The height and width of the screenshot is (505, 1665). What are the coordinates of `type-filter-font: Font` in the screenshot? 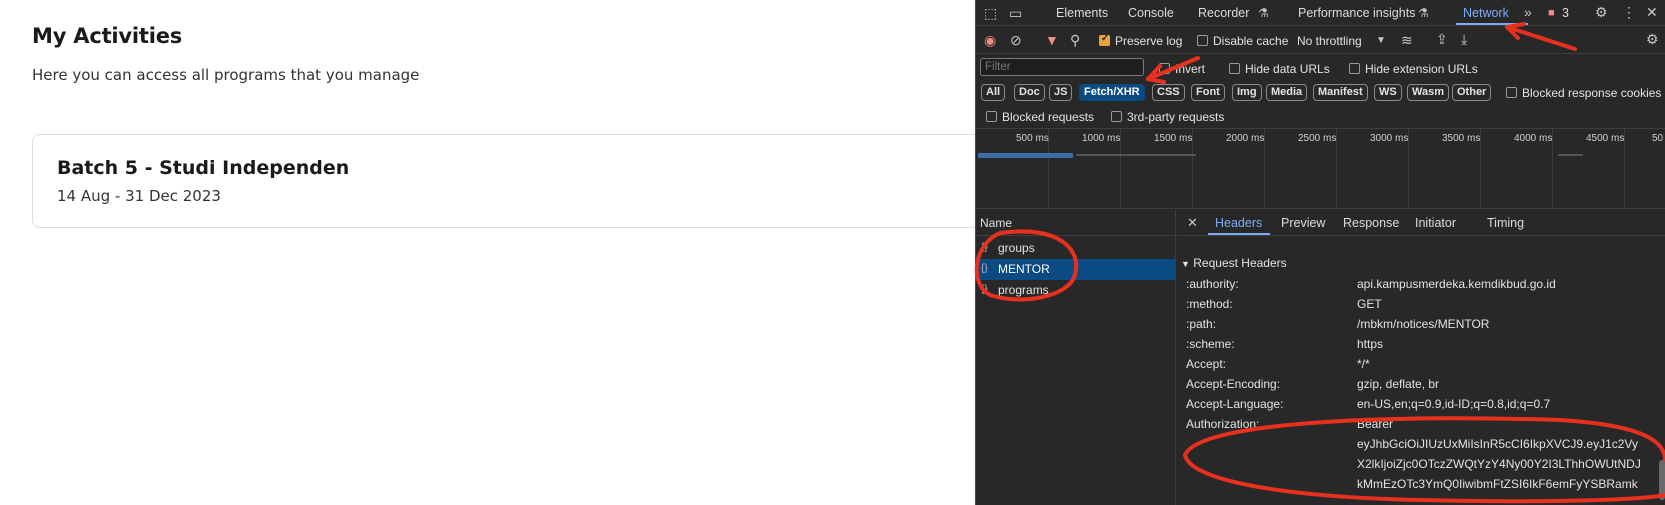 It's located at (1208, 92).